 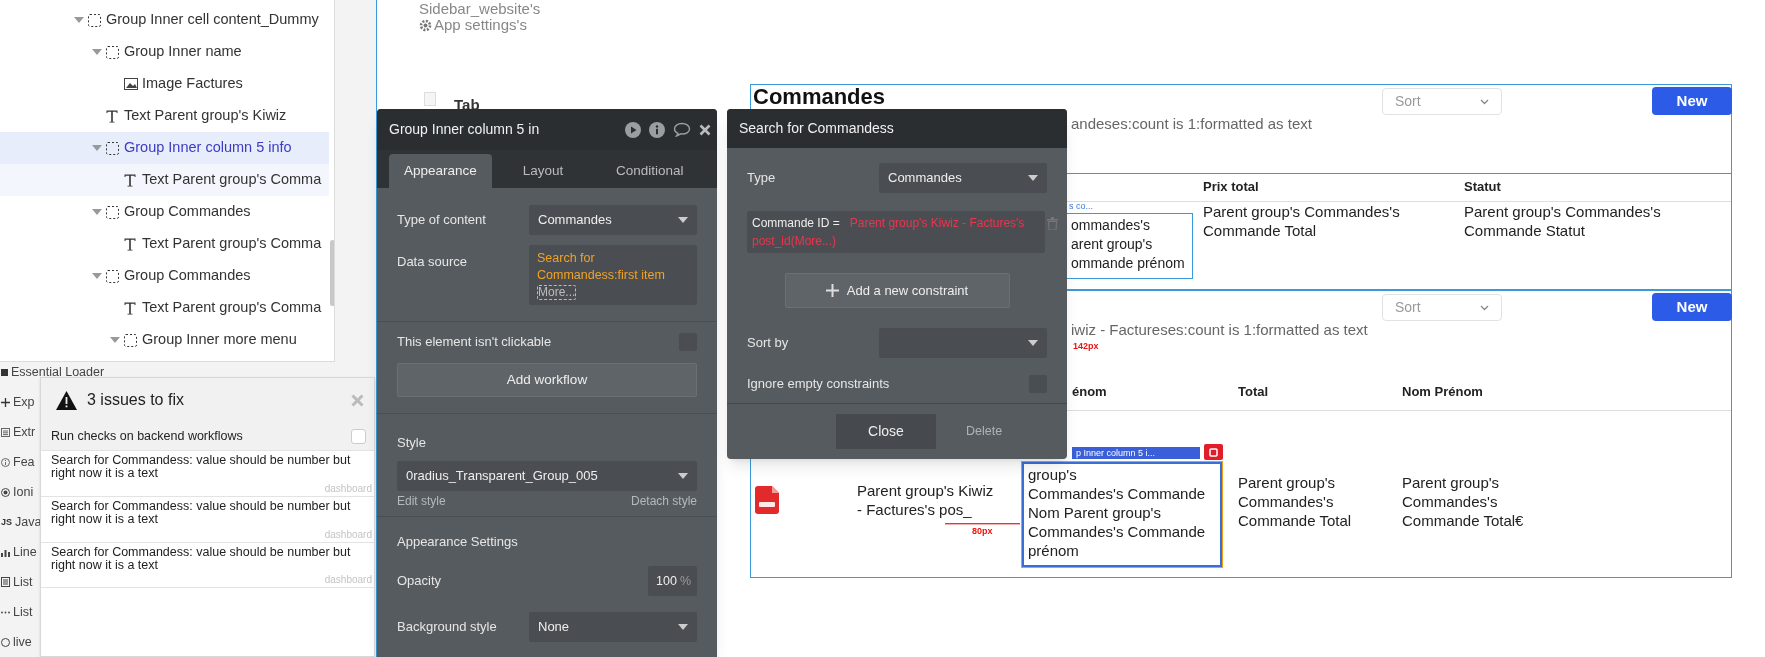 What do you see at coordinates (66, 400) in the screenshot?
I see `warning-icon` at bounding box center [66, 400].